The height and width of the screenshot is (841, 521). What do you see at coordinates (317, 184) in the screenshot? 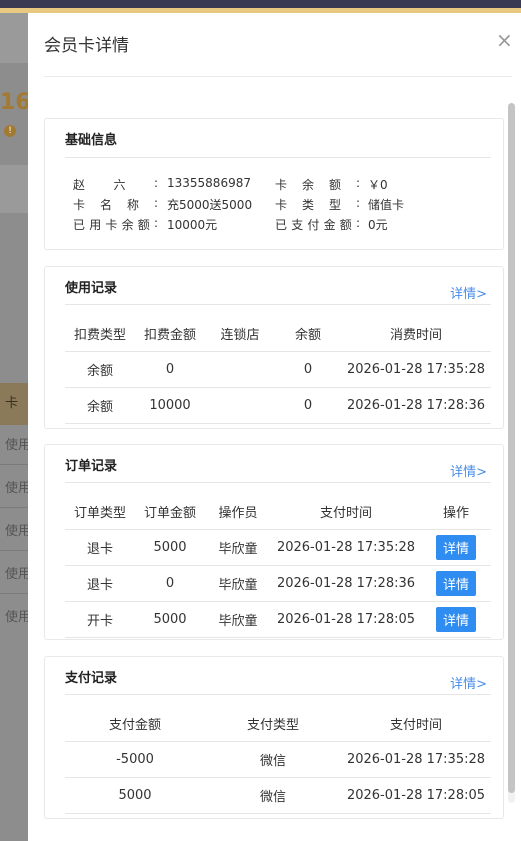
I see `info-label-balance: 卡余额:` at bounding box center [317, 184].